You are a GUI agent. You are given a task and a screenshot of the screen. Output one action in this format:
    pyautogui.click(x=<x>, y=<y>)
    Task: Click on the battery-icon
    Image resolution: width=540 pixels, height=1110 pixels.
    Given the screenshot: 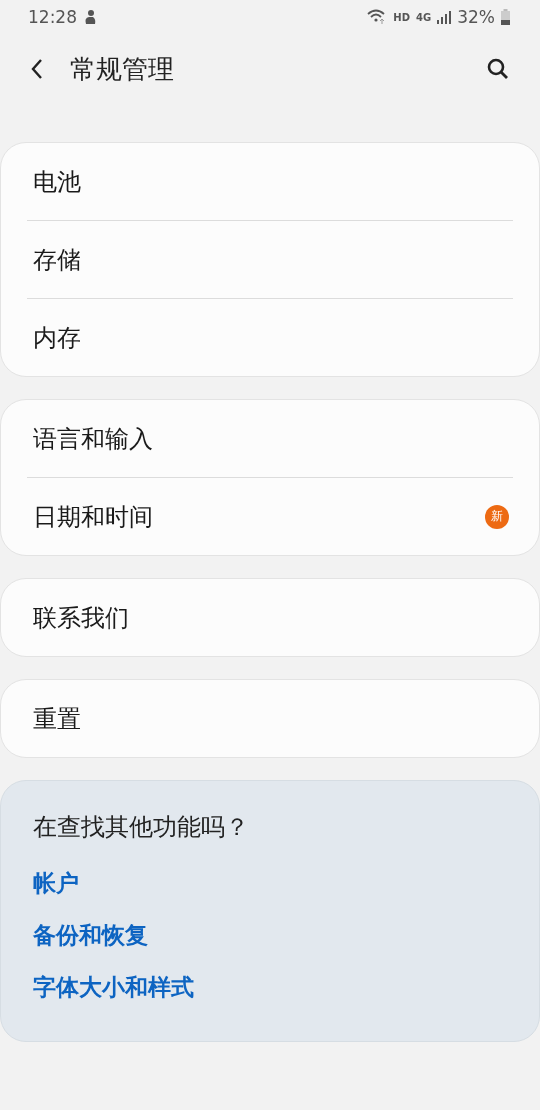 What is the action you would take?
    pyautogui.click(x=505, y=17)
    